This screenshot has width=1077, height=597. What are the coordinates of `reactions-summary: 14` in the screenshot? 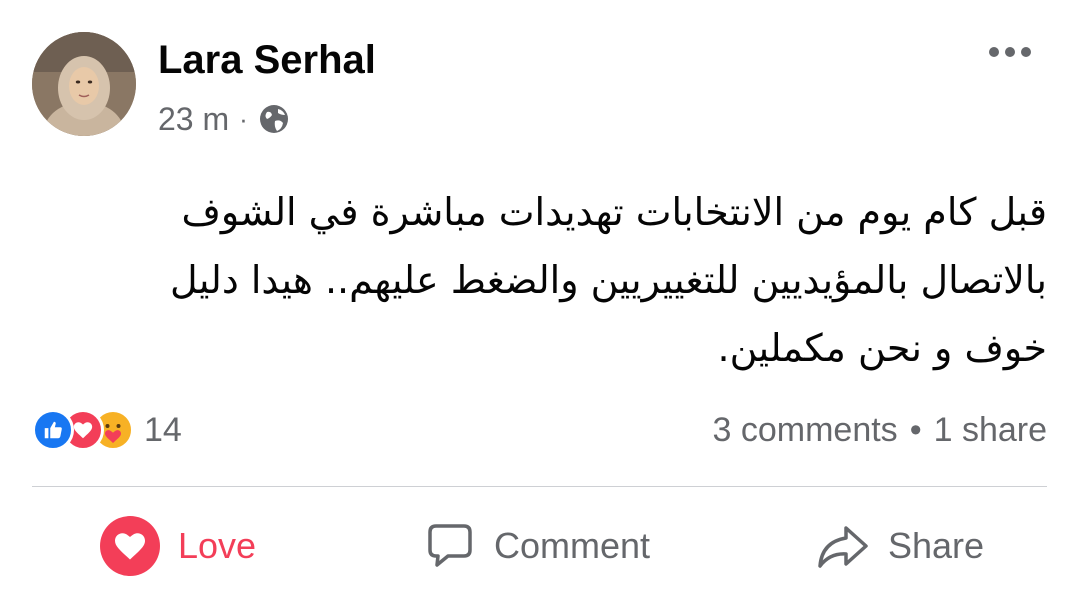 It's located at (107, 430).